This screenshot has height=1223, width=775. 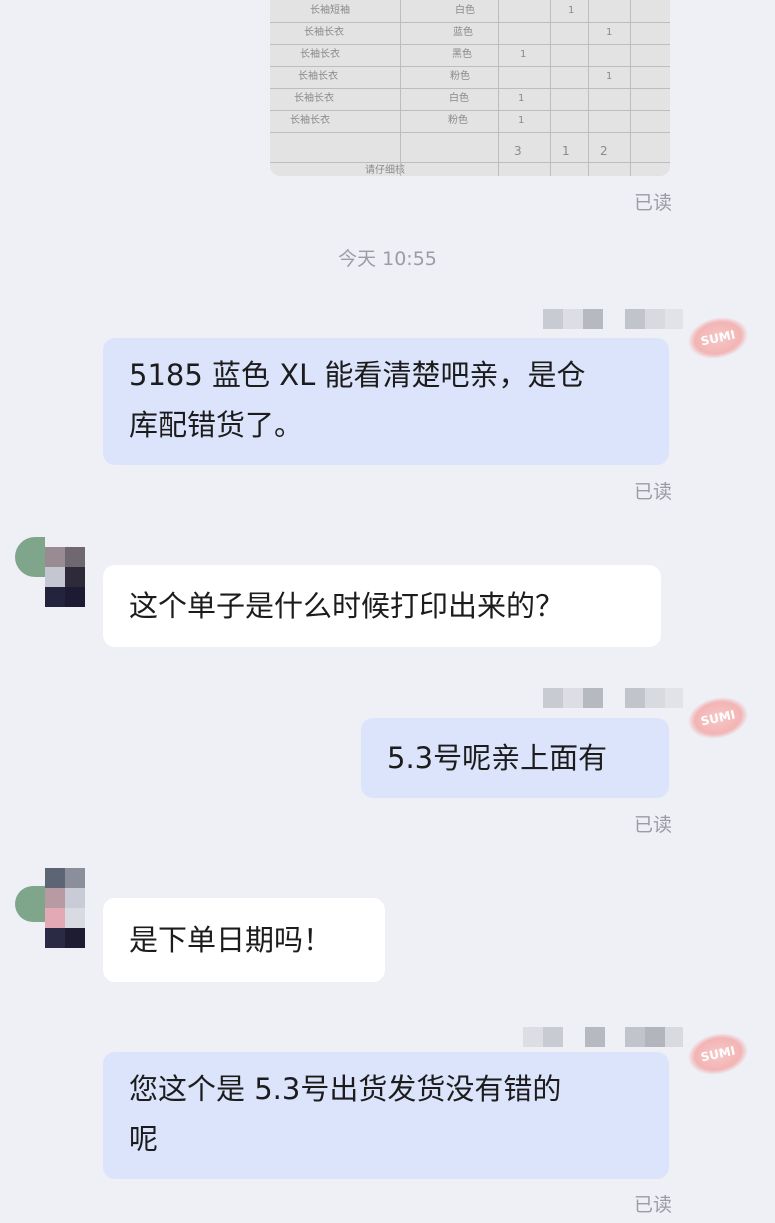 I want to click on slip-row: 长袖短袖 白色 1, so click(x=470, y=11).